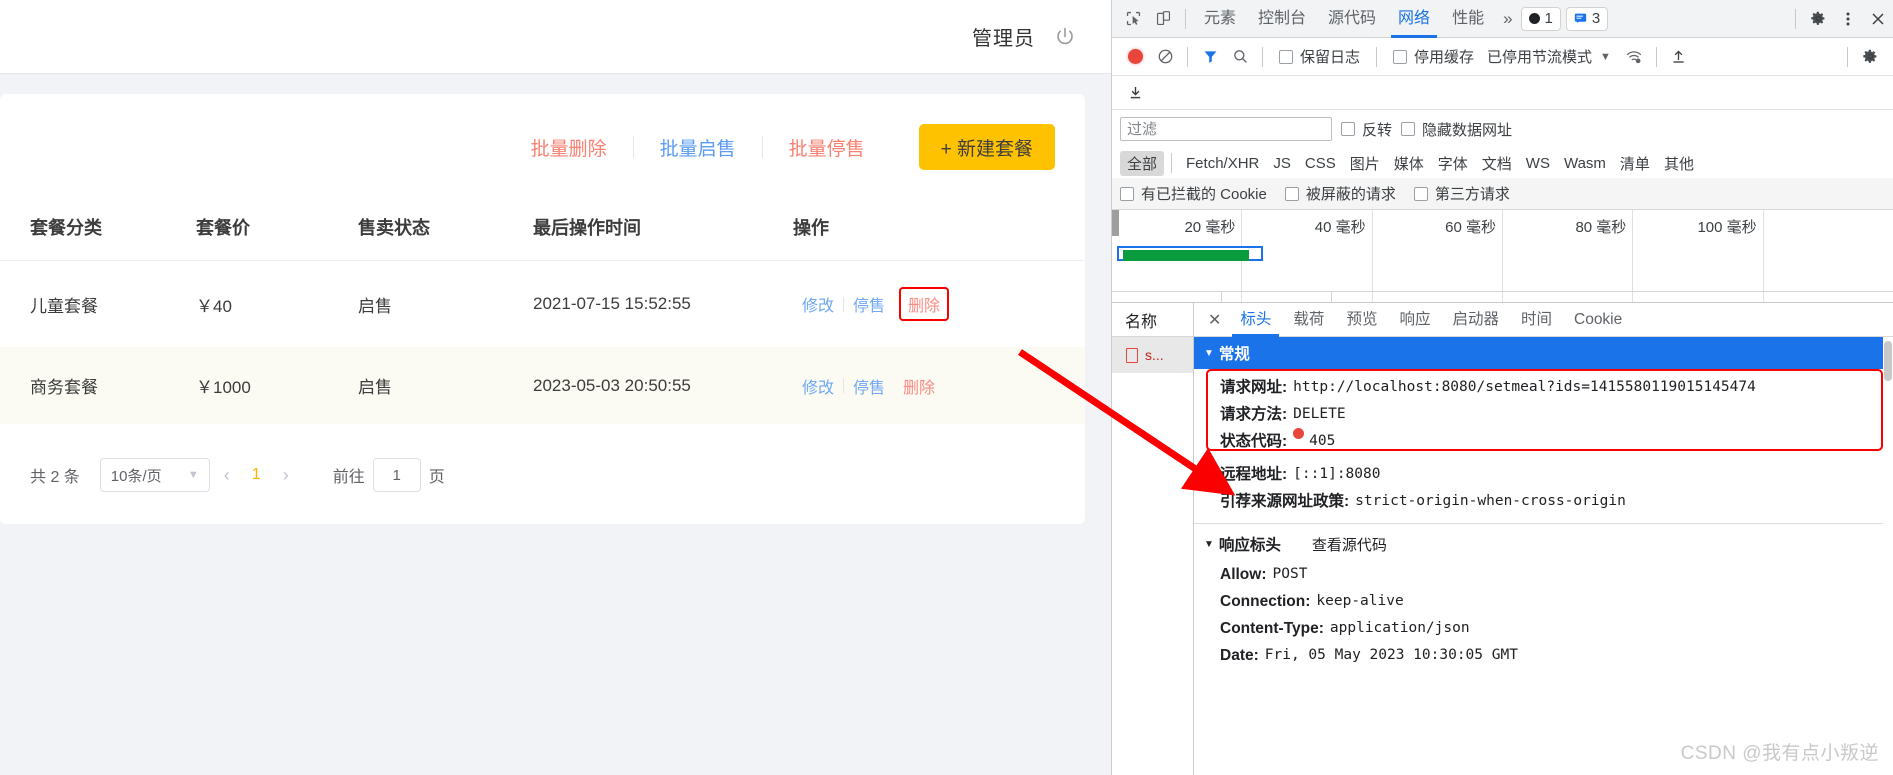  Describe the element at coordinates (1340, 193) in the screenshot. I see `blocked-requests-checkbox: 被屏蔽的请求` at that location.